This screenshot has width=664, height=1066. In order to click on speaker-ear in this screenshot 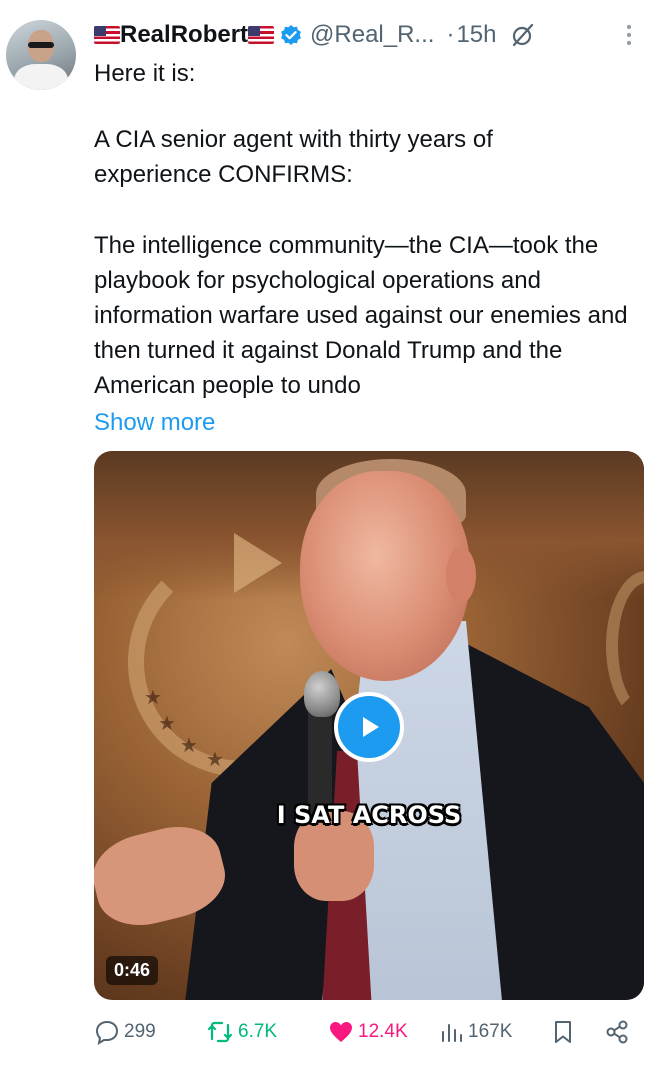, I will do `click(461, 575)`.